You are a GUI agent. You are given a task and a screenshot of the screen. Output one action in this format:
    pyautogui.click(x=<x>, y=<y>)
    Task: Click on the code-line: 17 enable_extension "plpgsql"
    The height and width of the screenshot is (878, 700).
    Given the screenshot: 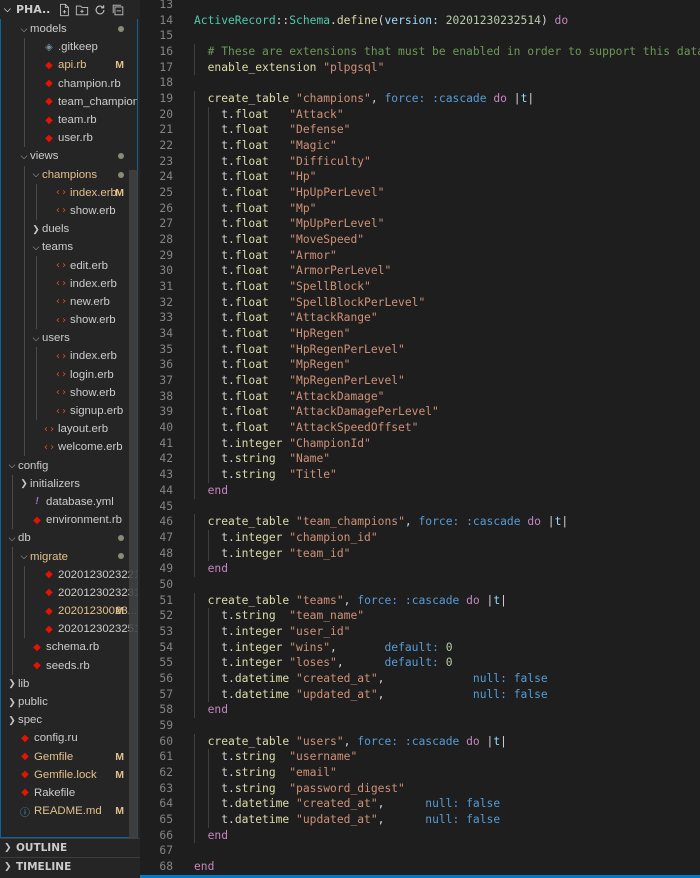 What is the action you would take?
    pyautogui.click(x=420, y=67)
    